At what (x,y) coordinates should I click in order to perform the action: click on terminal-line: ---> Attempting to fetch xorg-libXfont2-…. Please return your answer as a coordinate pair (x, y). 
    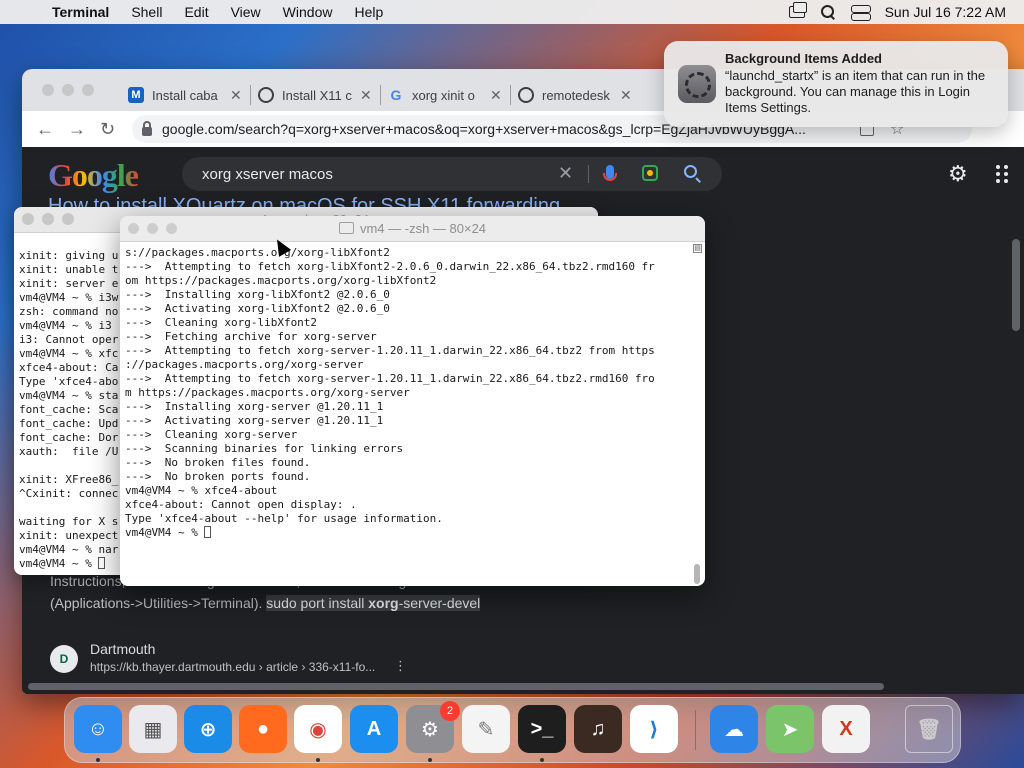
    Looking at the image, I should click on (390, 266).